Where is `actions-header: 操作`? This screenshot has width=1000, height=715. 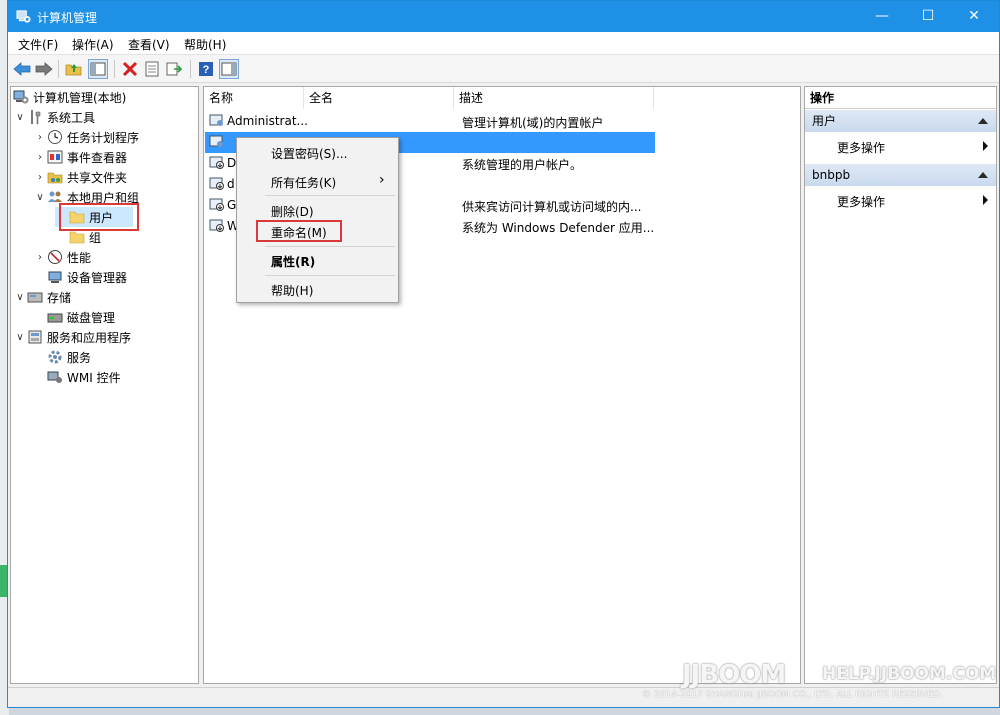
actions-header: 操作 is located at coordinates (900, 98).